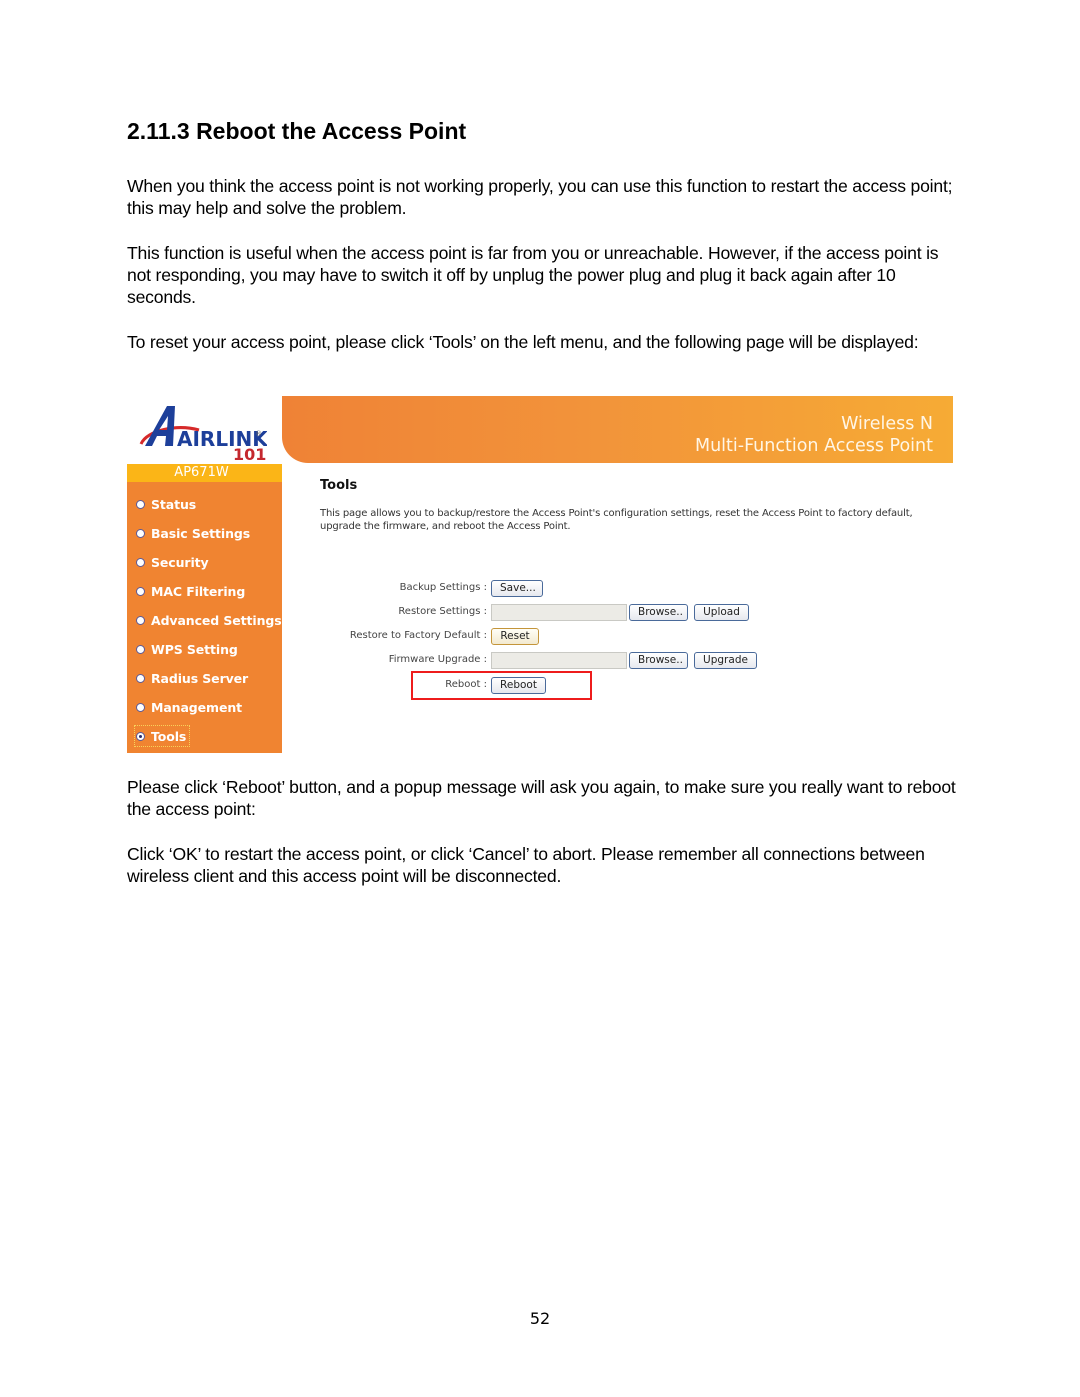 The width and height of the screenshot is (1080, 1397). What do you see at coordinates (658, 660) in the screenshot?
I see `firmware-browse-button: Browse..` at bounding box center [658, 660].